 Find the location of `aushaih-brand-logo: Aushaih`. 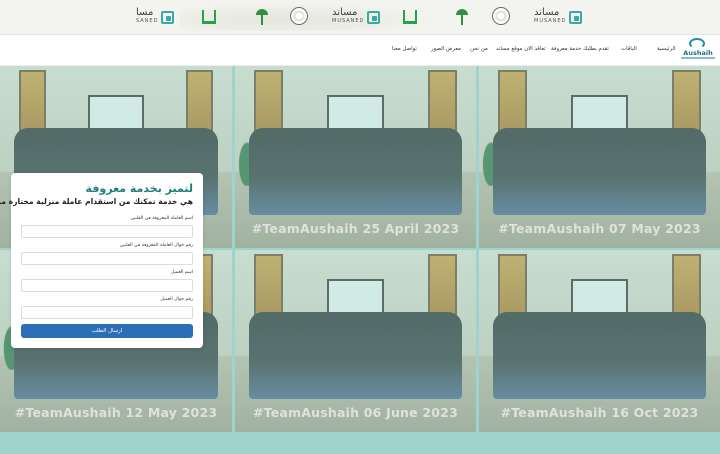

aushaih-brand-logo: Aushaih is located at coordinates (697, 51).